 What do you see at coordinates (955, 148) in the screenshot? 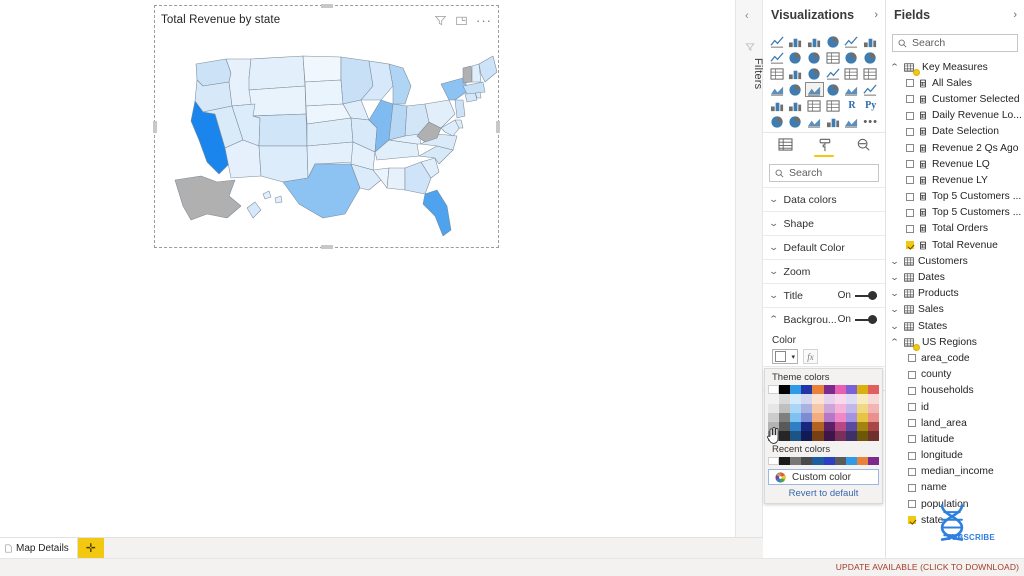
I see `field-item-revenue-2-qs-ago: Revenue 2 Qs Ago` at bounding box center [955, 148].